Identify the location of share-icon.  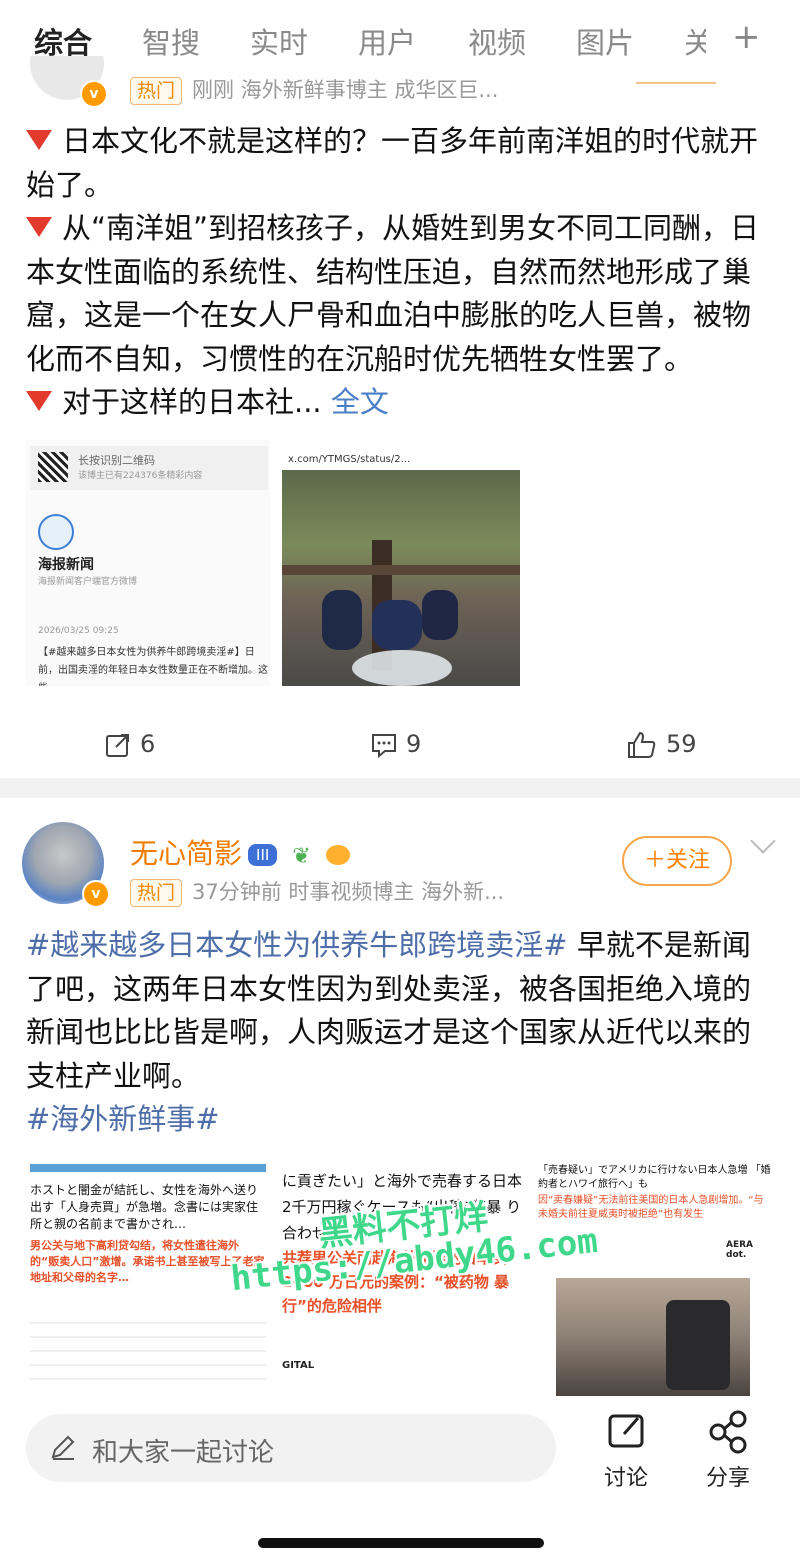
(728, 1432).